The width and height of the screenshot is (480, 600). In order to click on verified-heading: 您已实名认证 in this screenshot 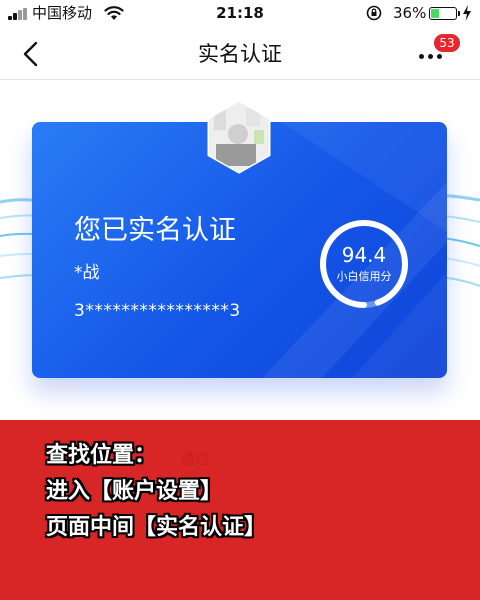, I will do `click(155, 230)`.